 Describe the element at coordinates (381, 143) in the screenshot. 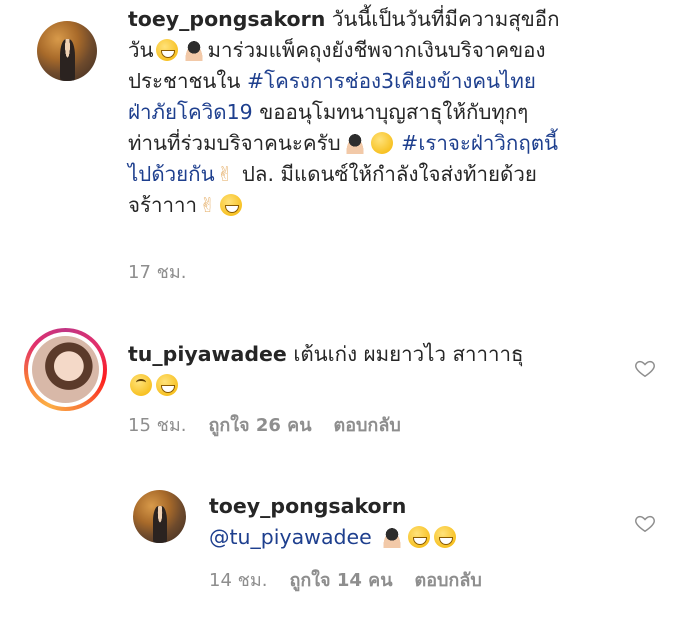

I see `smiling-face-icon` at that location.